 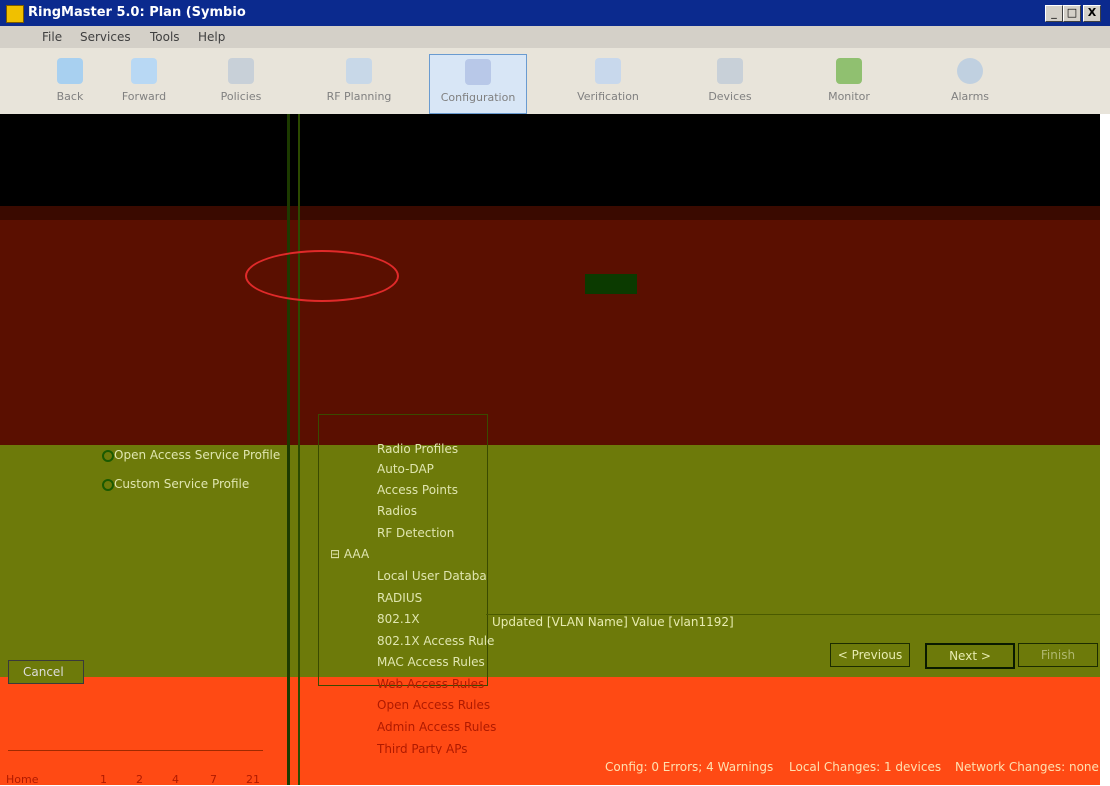 What do you see at coordinates (431, 662) in the screenshot?
I see `tree-item-mac-access-rules: MAC Access Rules` at bounding box center [431, 662].